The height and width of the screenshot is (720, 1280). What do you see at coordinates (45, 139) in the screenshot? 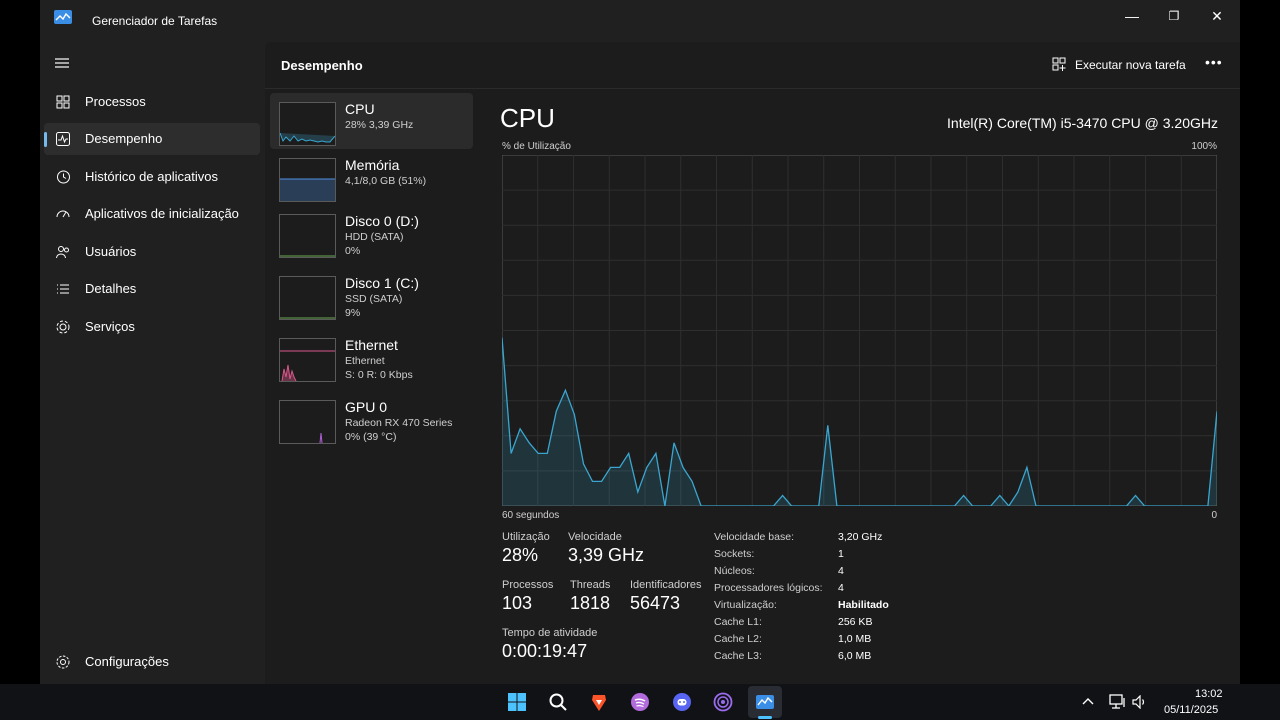
I see `active-indicator` at bounding box center [45, 139].